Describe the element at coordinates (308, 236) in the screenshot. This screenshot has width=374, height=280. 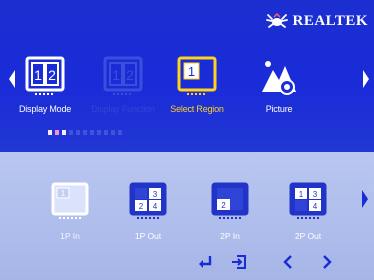
I see `sub-item-label: 2P Out` at that location.